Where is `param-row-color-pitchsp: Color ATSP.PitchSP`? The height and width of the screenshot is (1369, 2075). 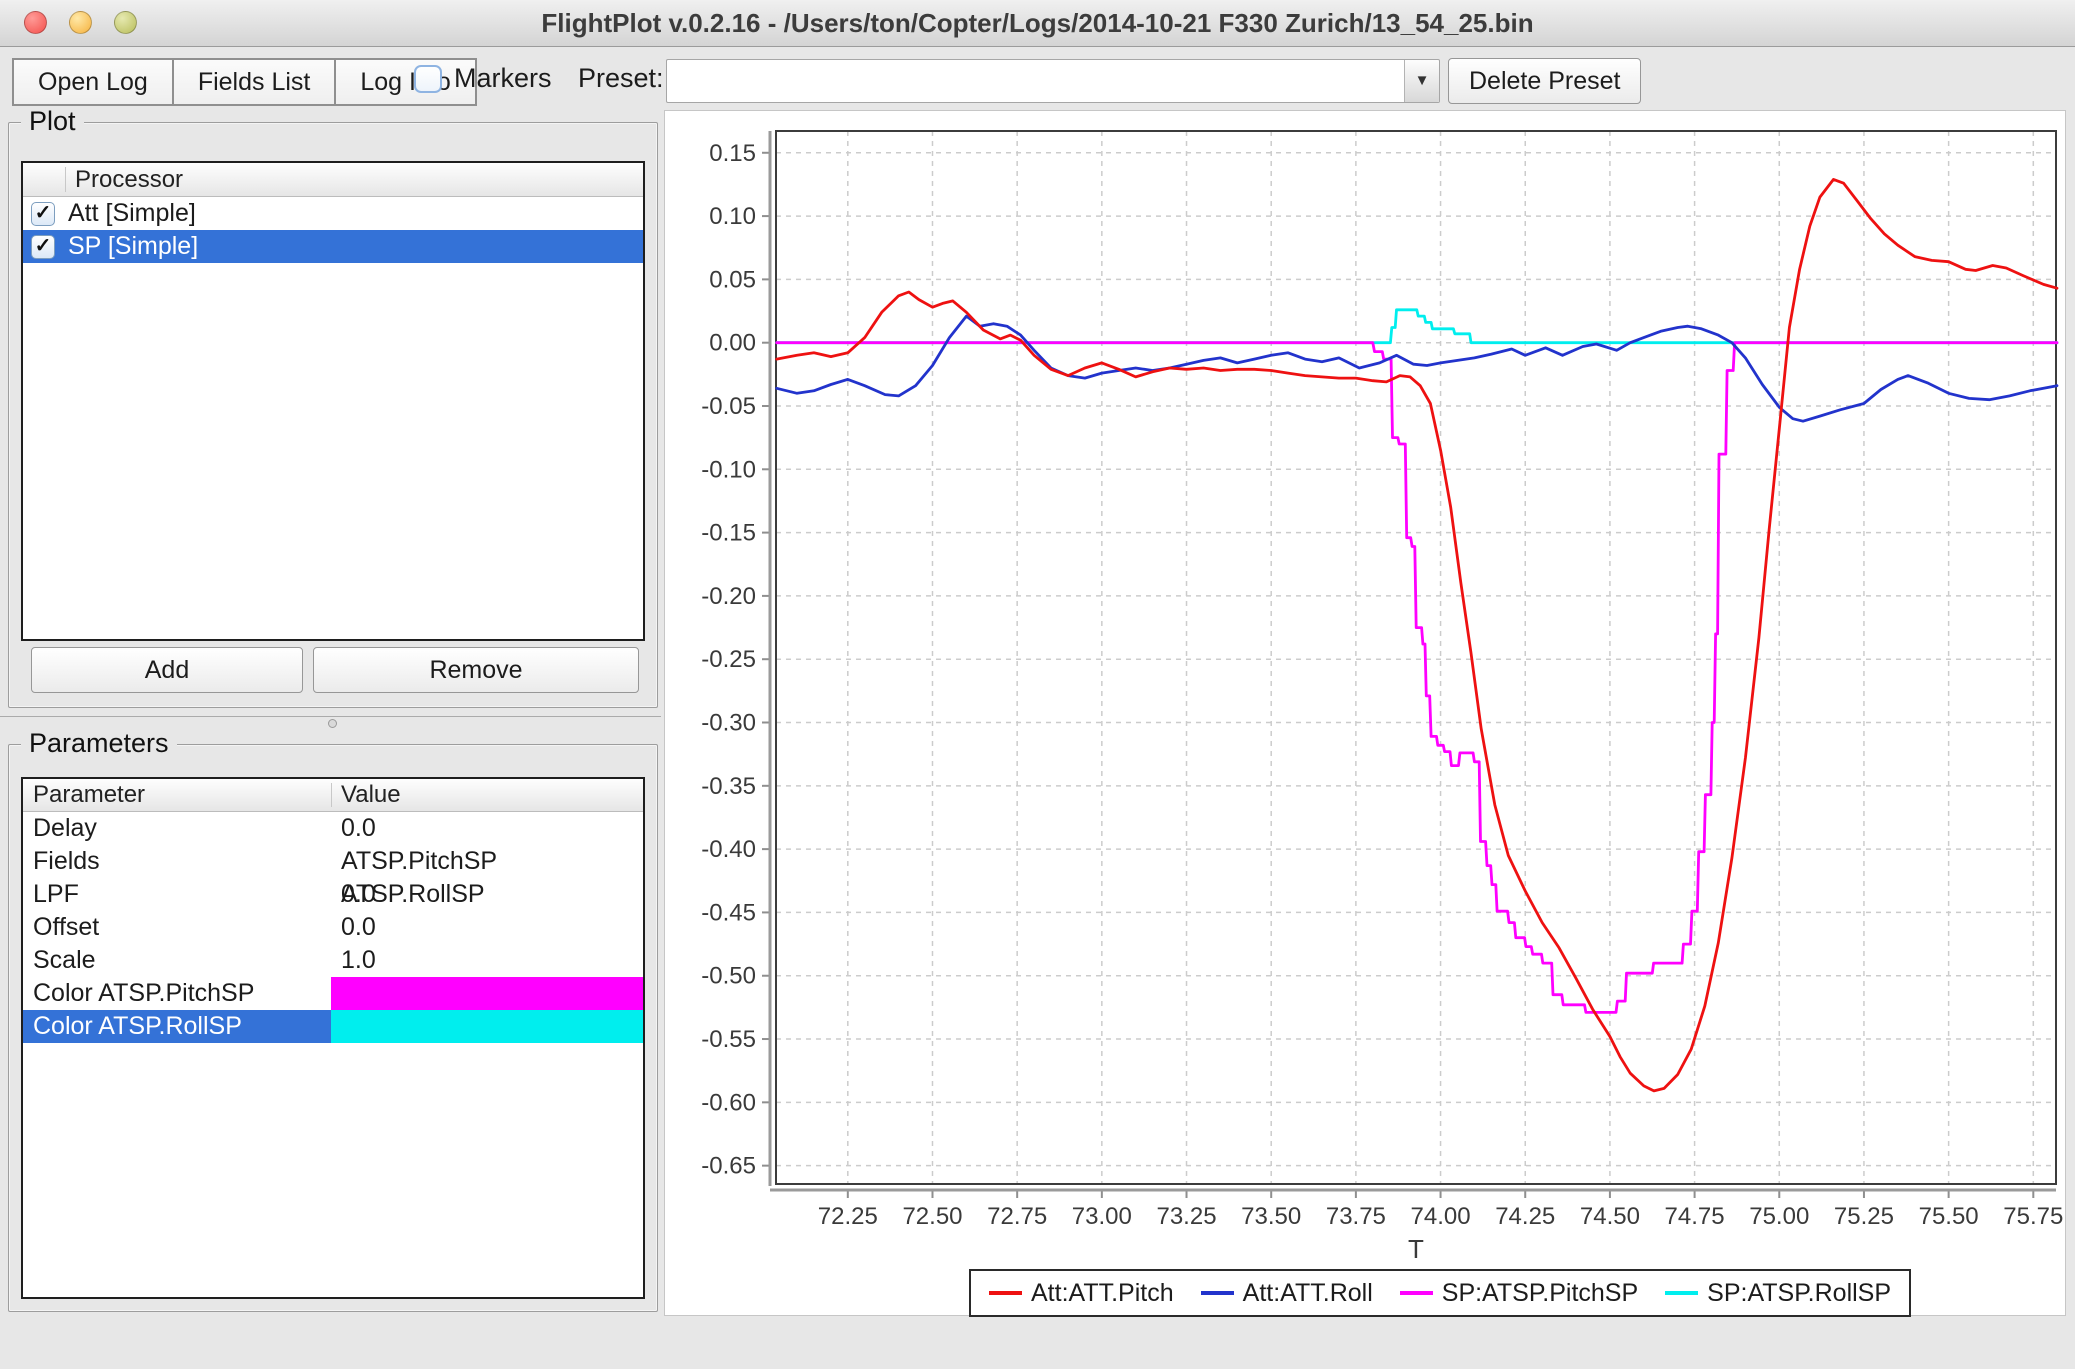
param-row-color-pitchsp: Color ATSP.PitchSP is located at coordinates (333, 993).